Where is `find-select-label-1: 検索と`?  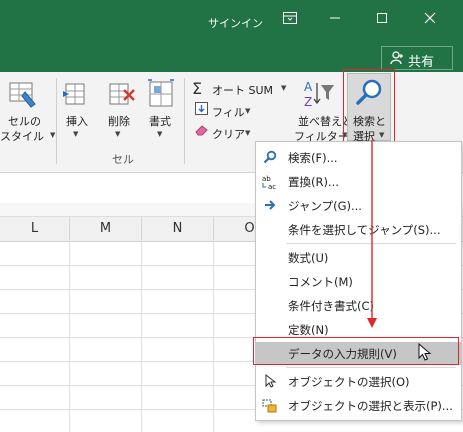
find-select-label-1: 検索と is located at coordinates (369, 121).